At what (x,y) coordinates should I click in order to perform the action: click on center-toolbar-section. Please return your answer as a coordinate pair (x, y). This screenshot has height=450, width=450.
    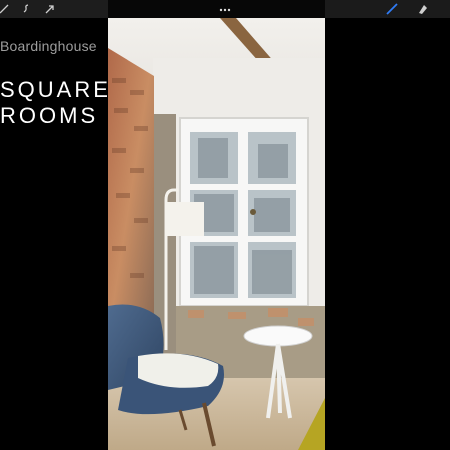
    Looking at the image, I should click on (216, 9).